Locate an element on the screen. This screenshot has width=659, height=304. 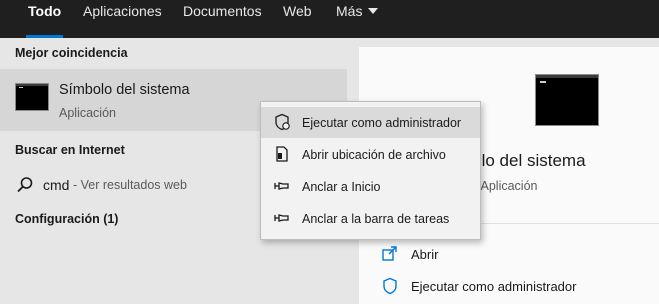
tab-mas: Más is located at coordinates (357, 19).